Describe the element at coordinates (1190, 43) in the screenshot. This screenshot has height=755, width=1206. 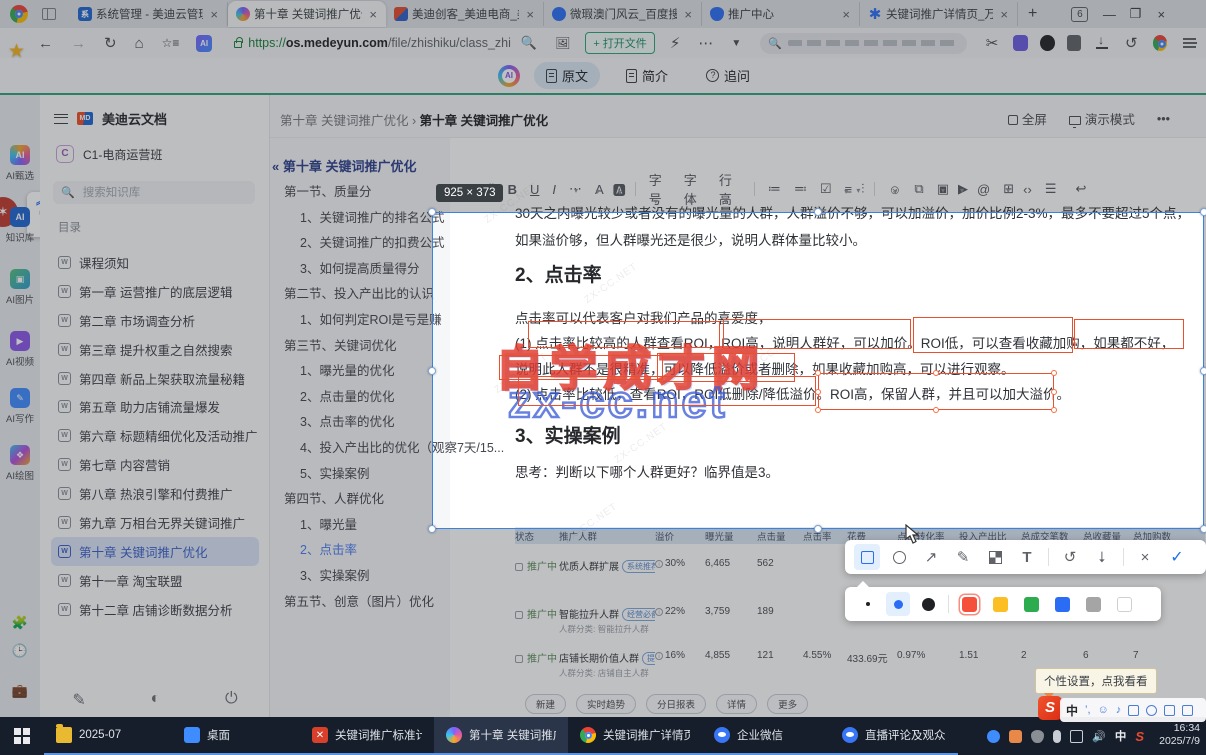
I see `menu-icon` at that location.